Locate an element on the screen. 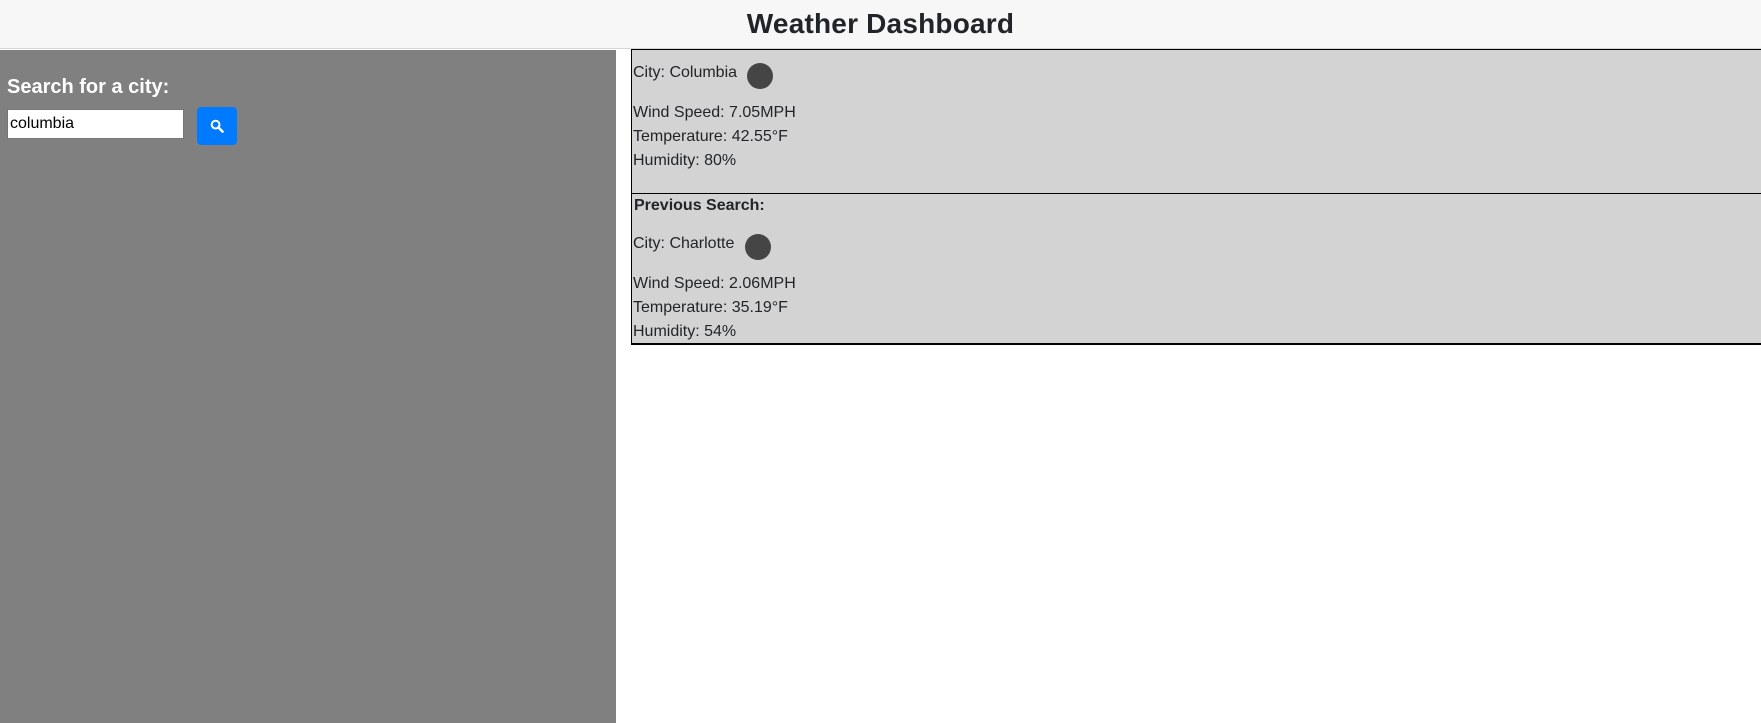 The image size is (1761, 723). column-gutter is located at coordinates (624, 386).